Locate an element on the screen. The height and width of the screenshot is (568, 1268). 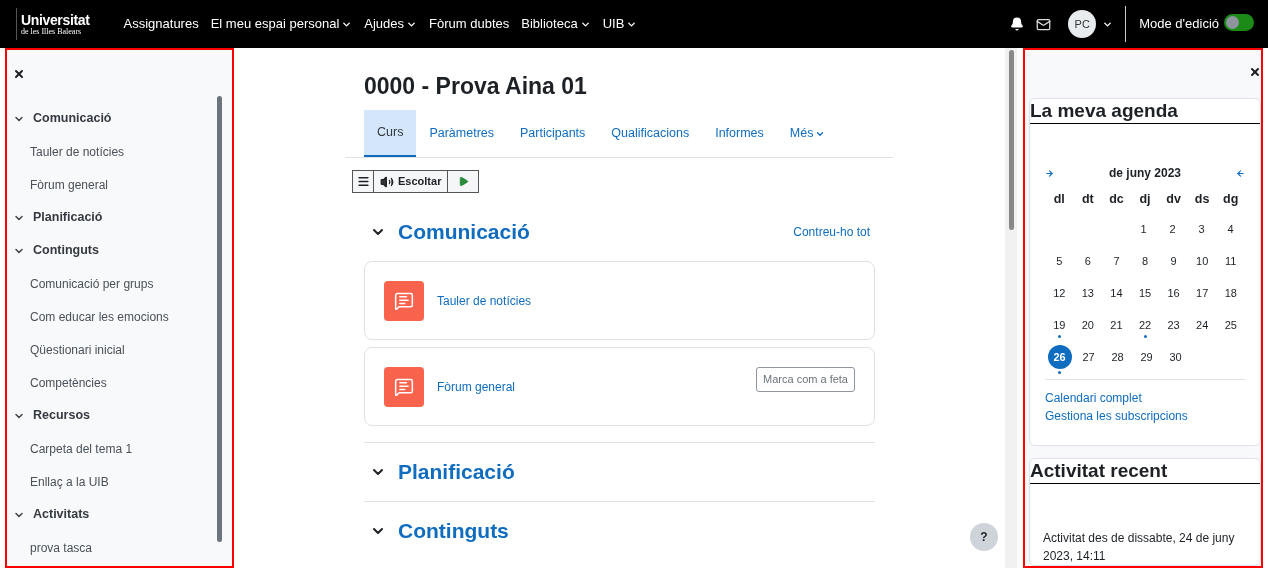
weekday-label: dt is located at coordinates (1087, 199).